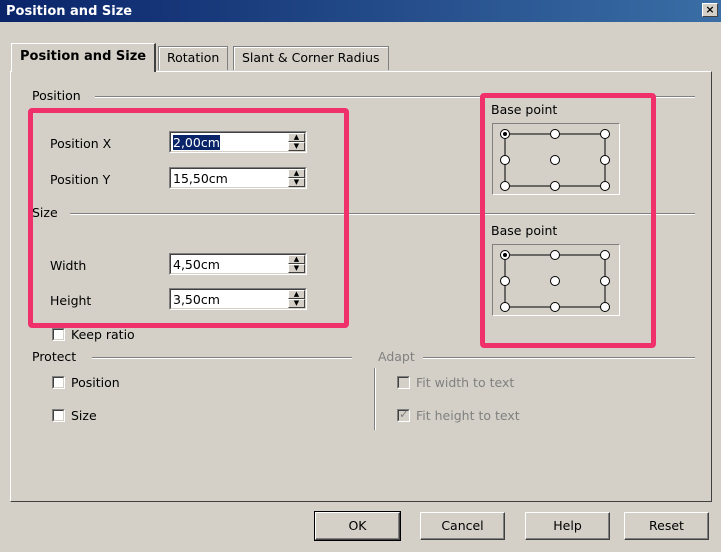 The height and width of the screenshot is (552, 721). I want to click on base-point-label-position: Base point, so click(524, 109).